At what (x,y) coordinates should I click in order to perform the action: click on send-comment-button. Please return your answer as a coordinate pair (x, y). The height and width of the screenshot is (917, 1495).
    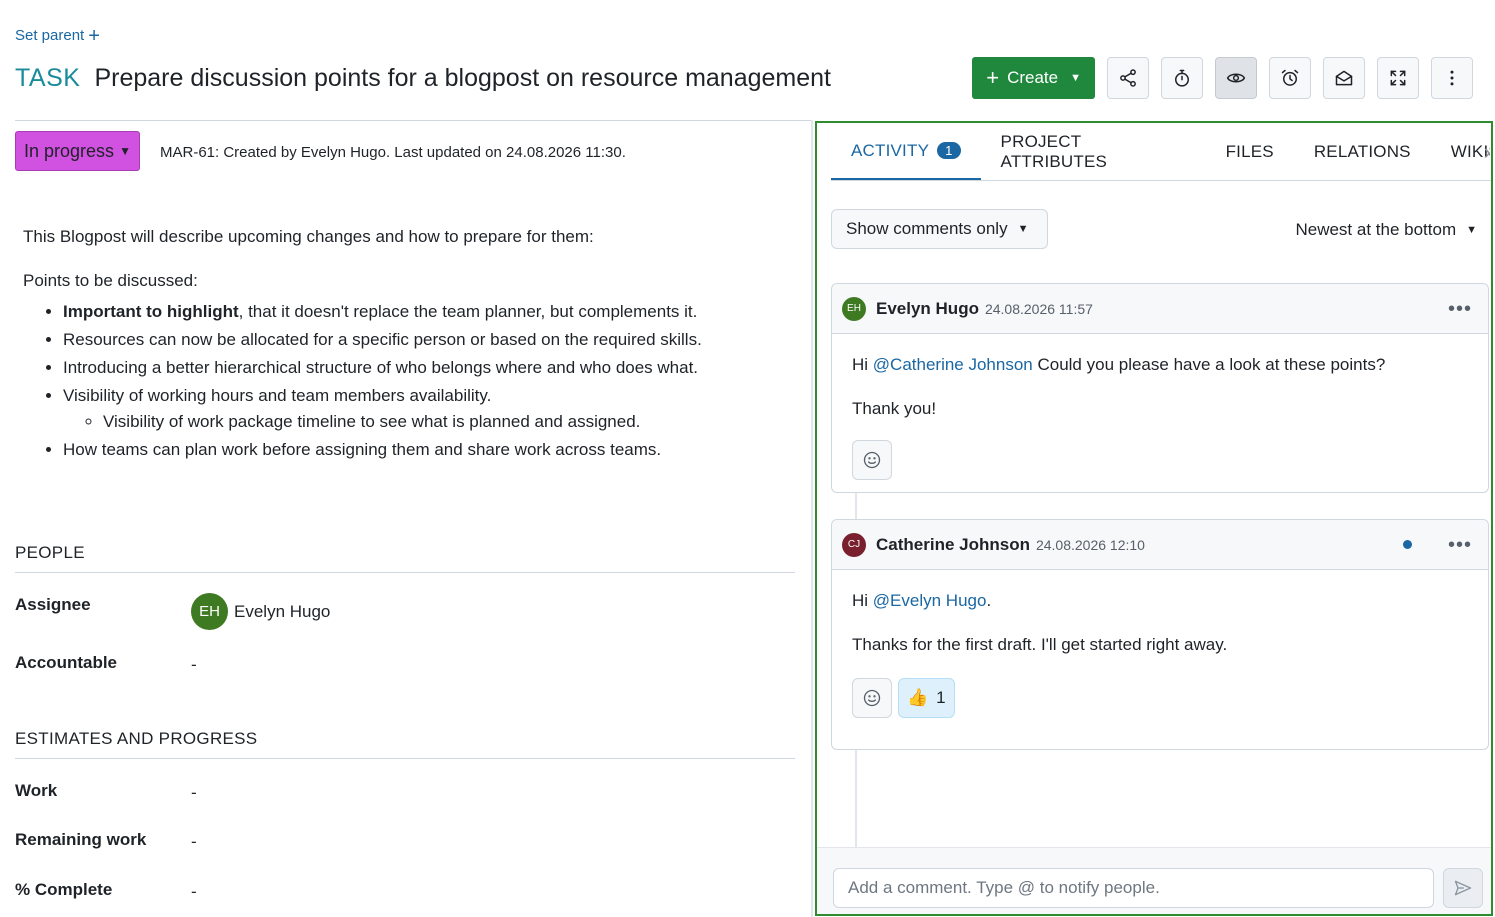
    Looking at the image, I should click on (1463, 888).